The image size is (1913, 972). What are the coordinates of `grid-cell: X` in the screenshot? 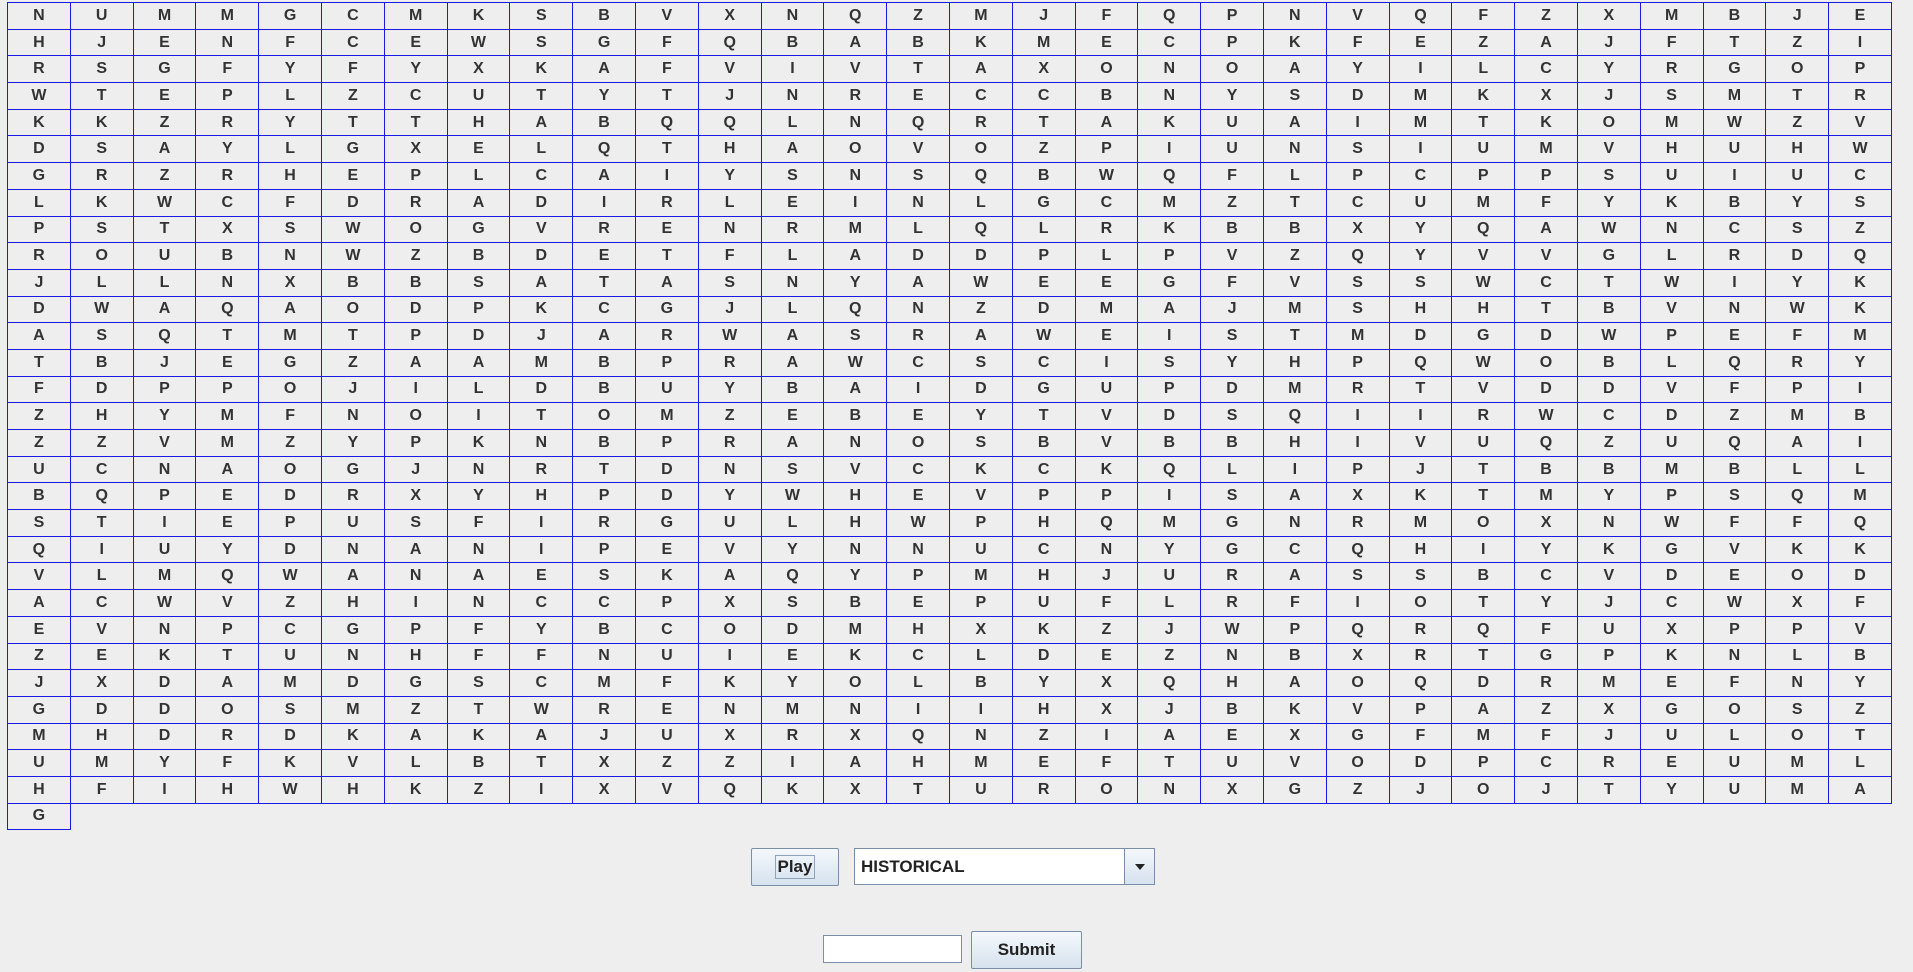 It's located at (1358, 497).